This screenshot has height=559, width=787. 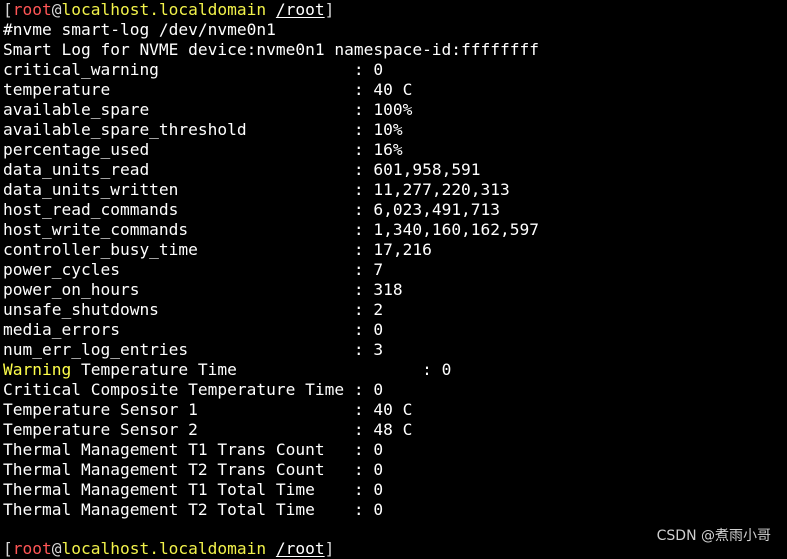 I want to click on smart-log-row: data_units_read : 601,958,591, so click(x=395, y=170).